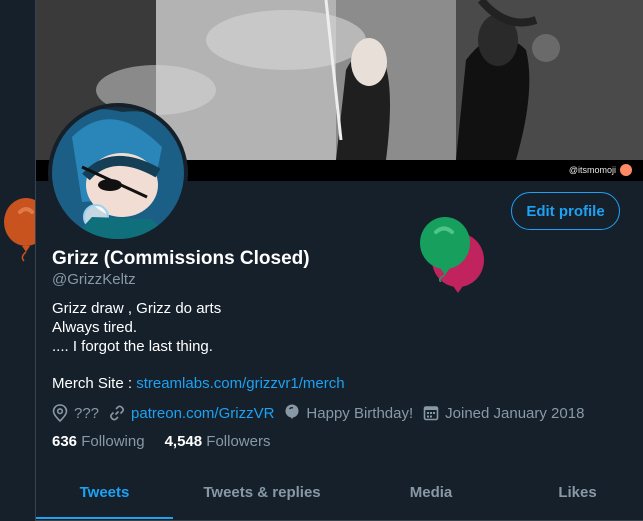 The height and width of the screenshot is (521, 643). I want to click on profile-stats: 636 Following 4,548 Followers, so click(171, 441).